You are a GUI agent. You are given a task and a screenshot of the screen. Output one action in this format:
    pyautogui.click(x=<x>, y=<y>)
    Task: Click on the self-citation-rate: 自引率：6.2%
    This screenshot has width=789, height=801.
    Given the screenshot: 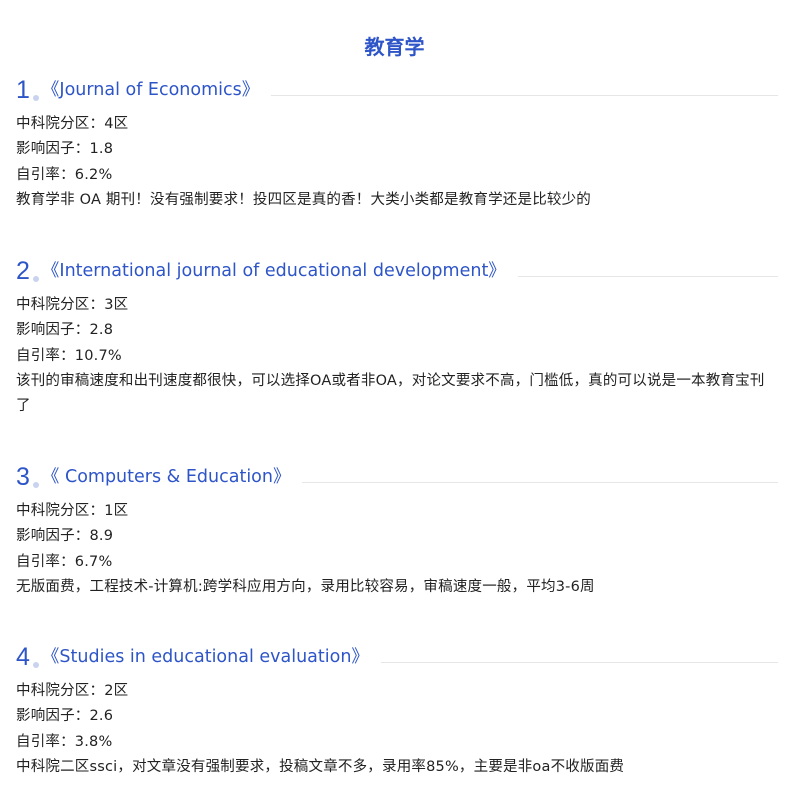 What is the action you would take?
    pyautogui.click(x=64, y=174)
    